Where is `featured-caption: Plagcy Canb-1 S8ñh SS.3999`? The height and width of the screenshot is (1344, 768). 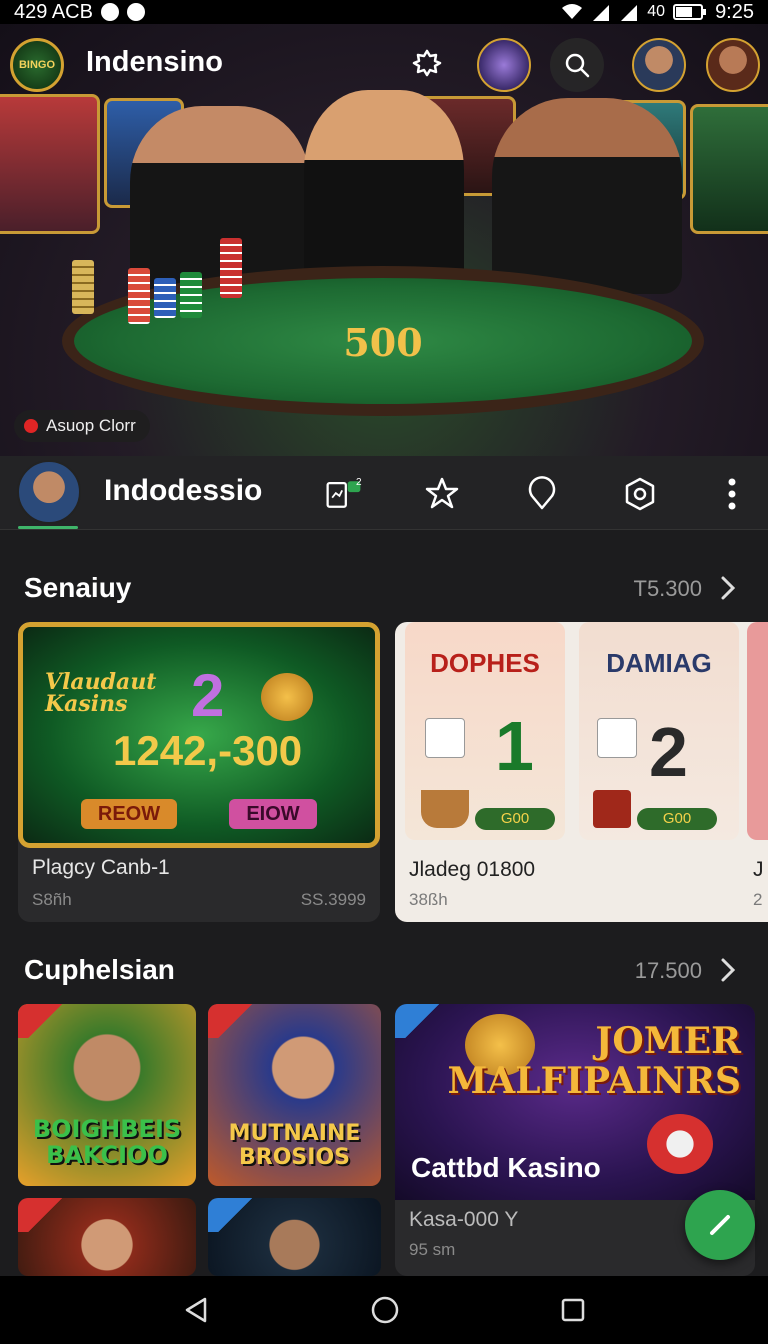 featured-caption: Plagcy Canb-1 S8ñh SS.3999 is located at coordinates (199, 885).